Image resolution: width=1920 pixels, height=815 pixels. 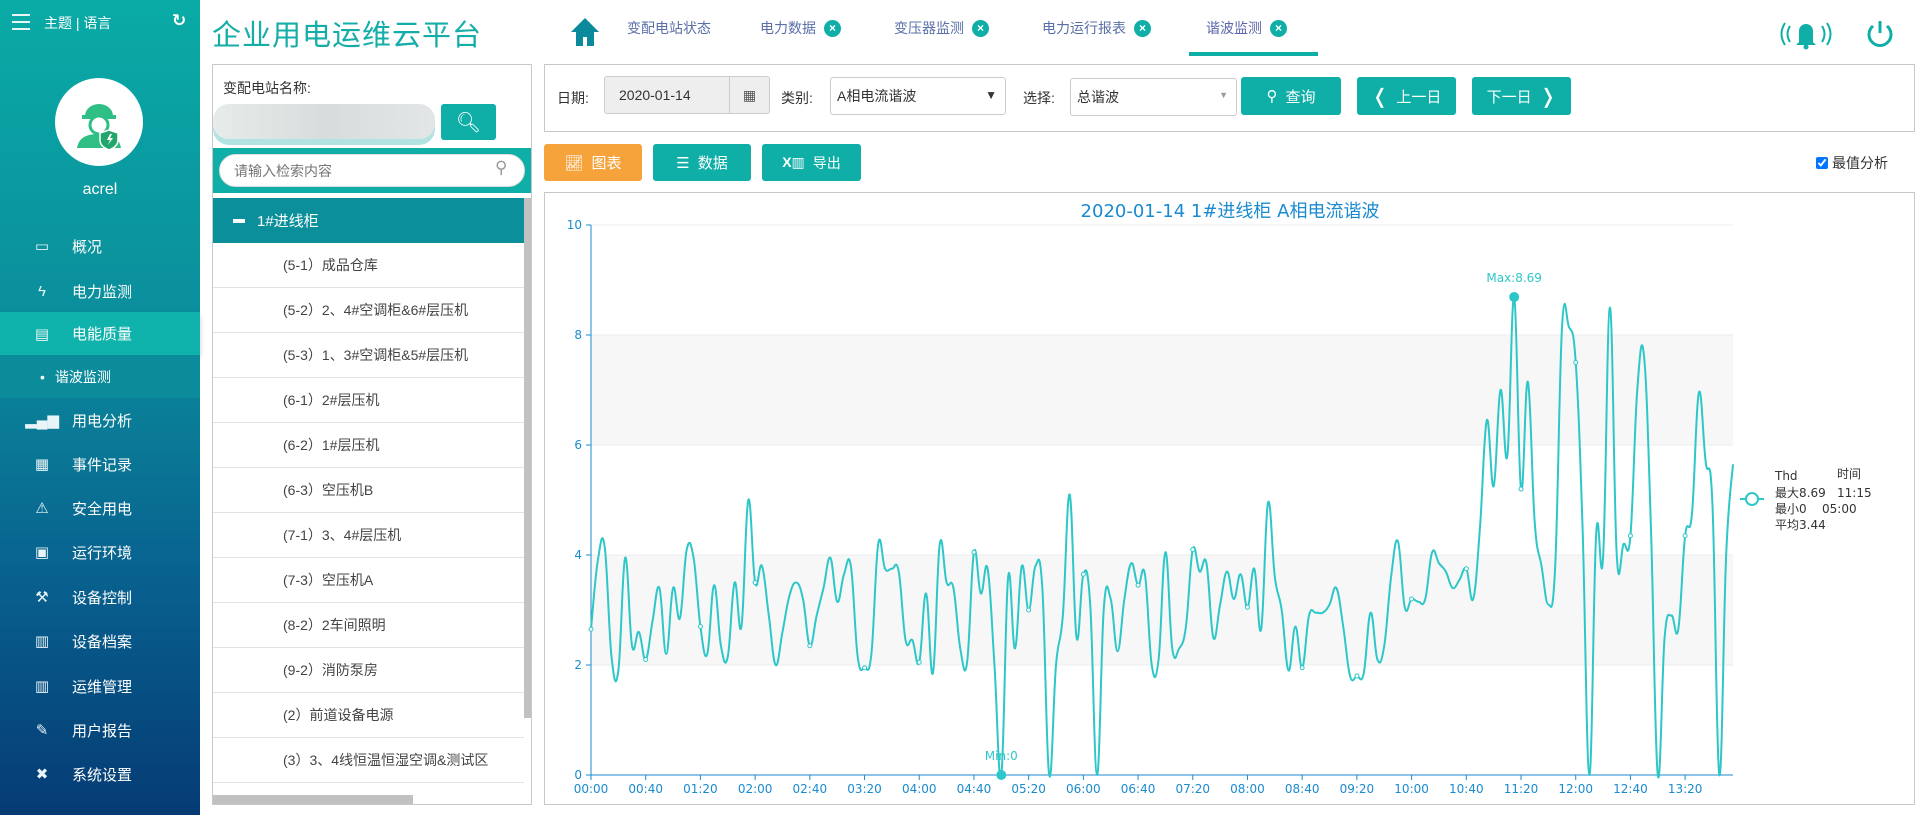 I want to click on station-search-button: 🔍︎, so click(x=468, y=122).